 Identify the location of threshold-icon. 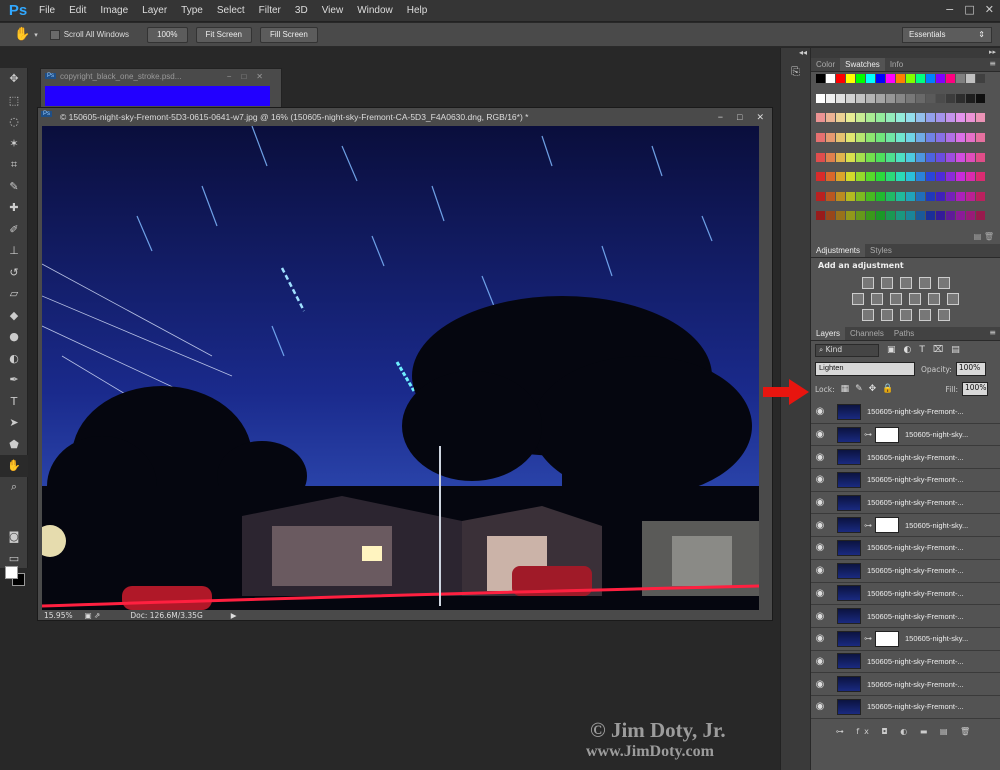
(905, 315).